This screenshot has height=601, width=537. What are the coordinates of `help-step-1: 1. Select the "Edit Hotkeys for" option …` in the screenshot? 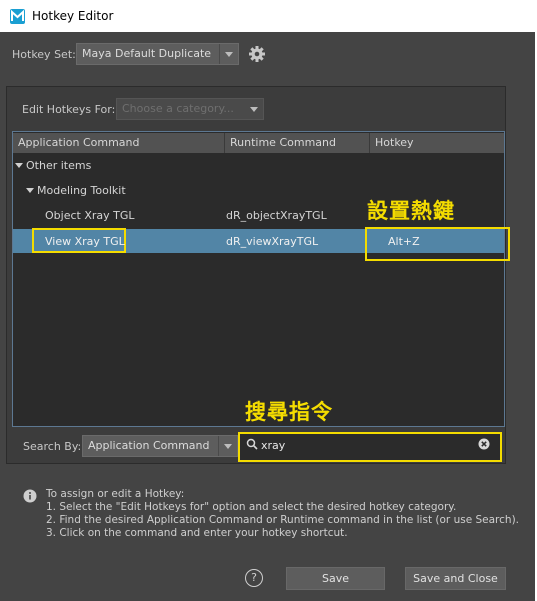 It's located at (251, 507).